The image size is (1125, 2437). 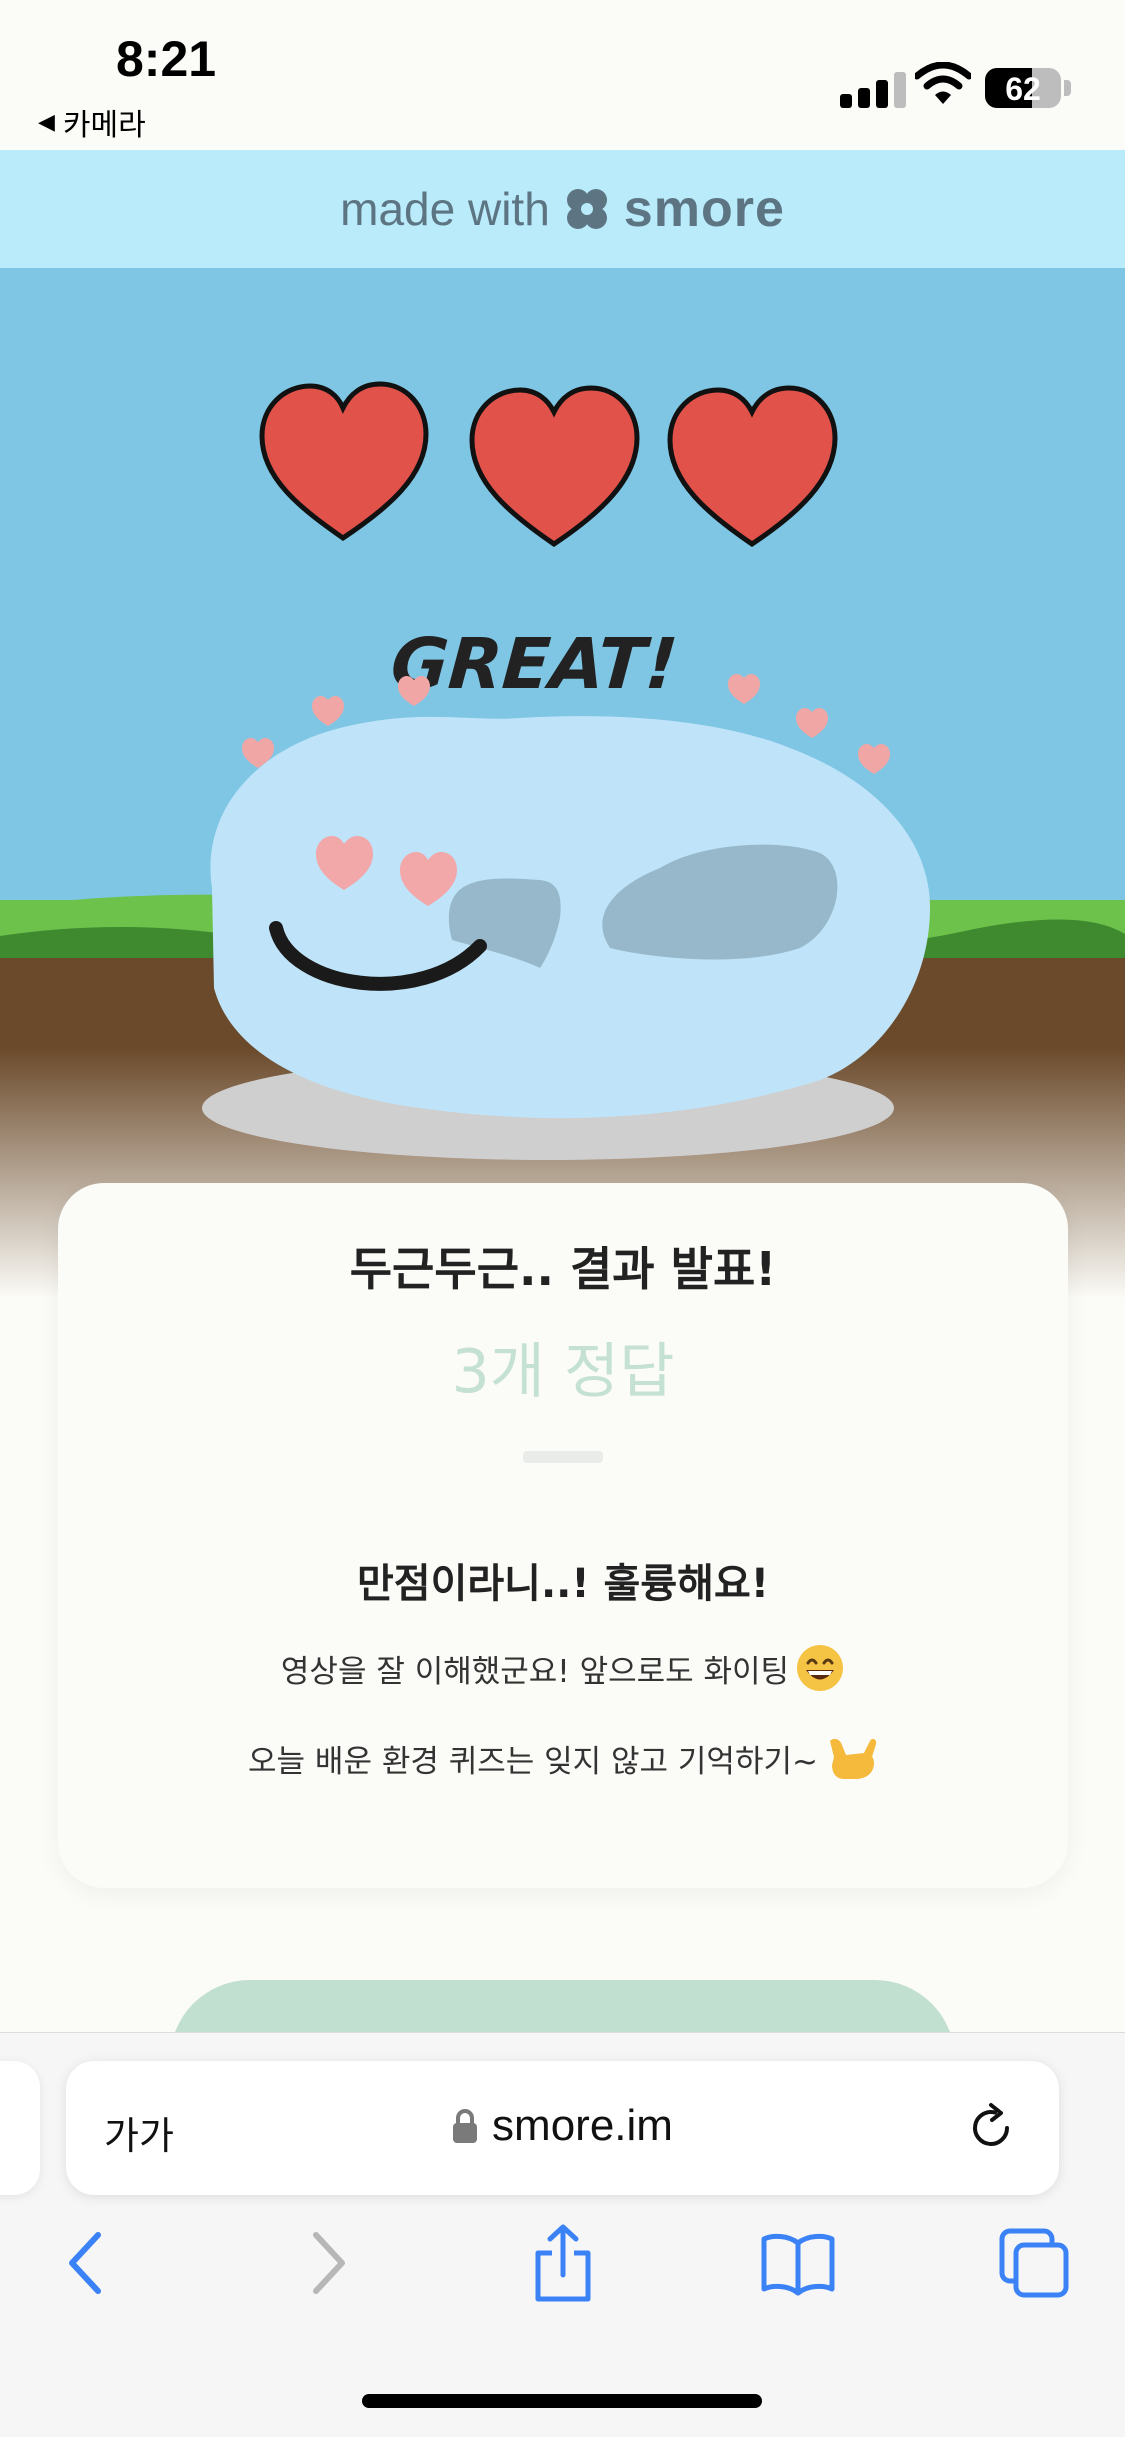 I want to click on smore-brand-label: smore, so click(x=704, y=209).